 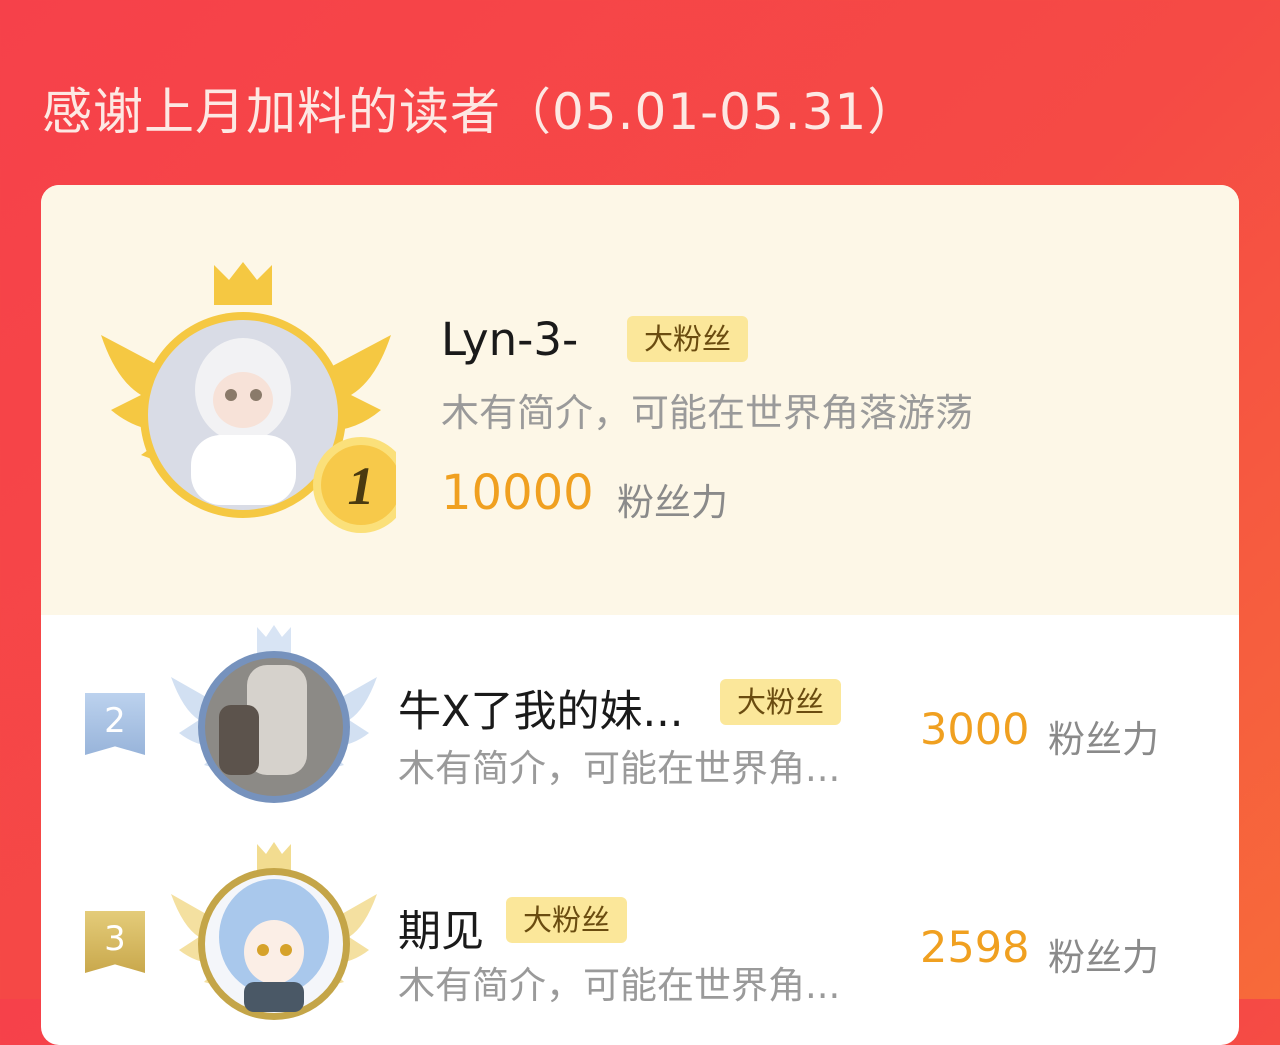 I want to click on rank-ribbon-icon: 2, so click(x=115, y=724).